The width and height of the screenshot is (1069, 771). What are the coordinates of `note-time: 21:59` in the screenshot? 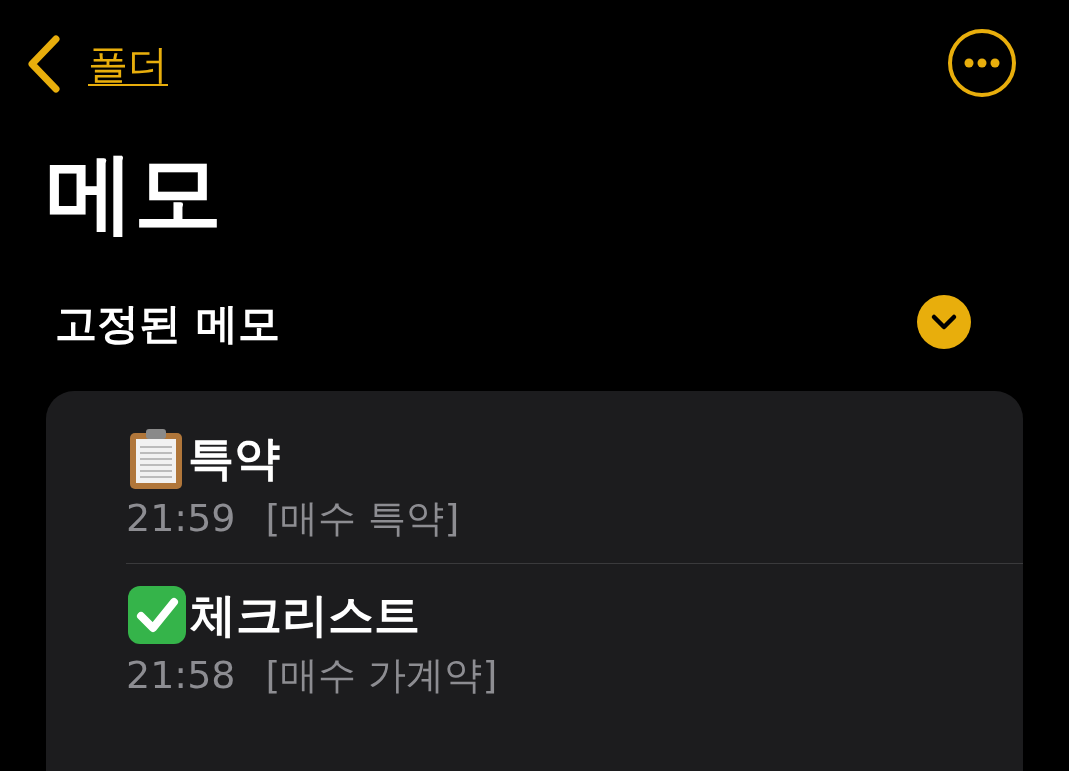 It's located at (181, 518).